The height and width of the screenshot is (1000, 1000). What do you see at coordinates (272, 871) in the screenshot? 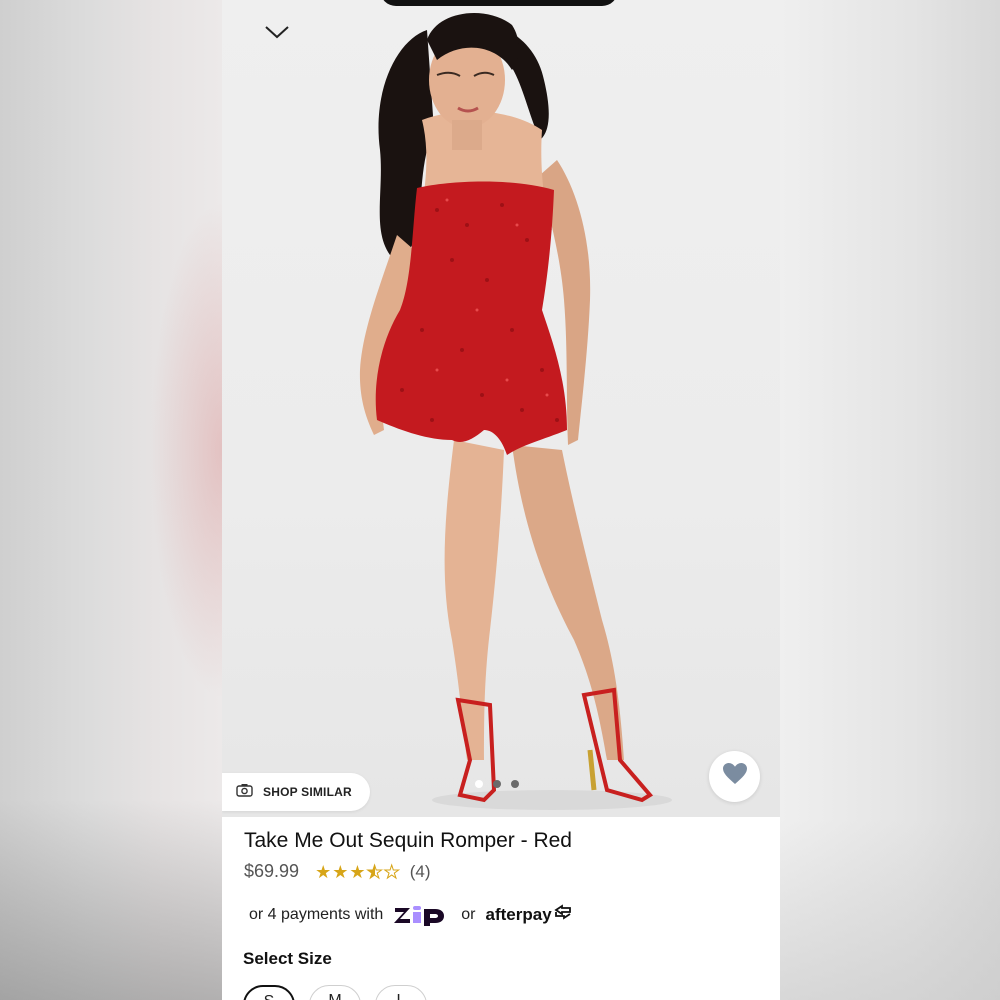
I see `product-price: $69.99` at bounding box center [272, 871].